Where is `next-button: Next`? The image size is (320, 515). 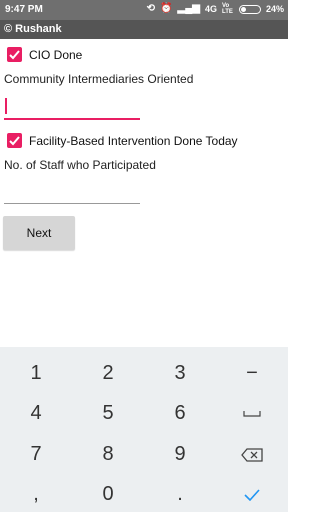
next-button: Next is located at coordinates (39, 233).